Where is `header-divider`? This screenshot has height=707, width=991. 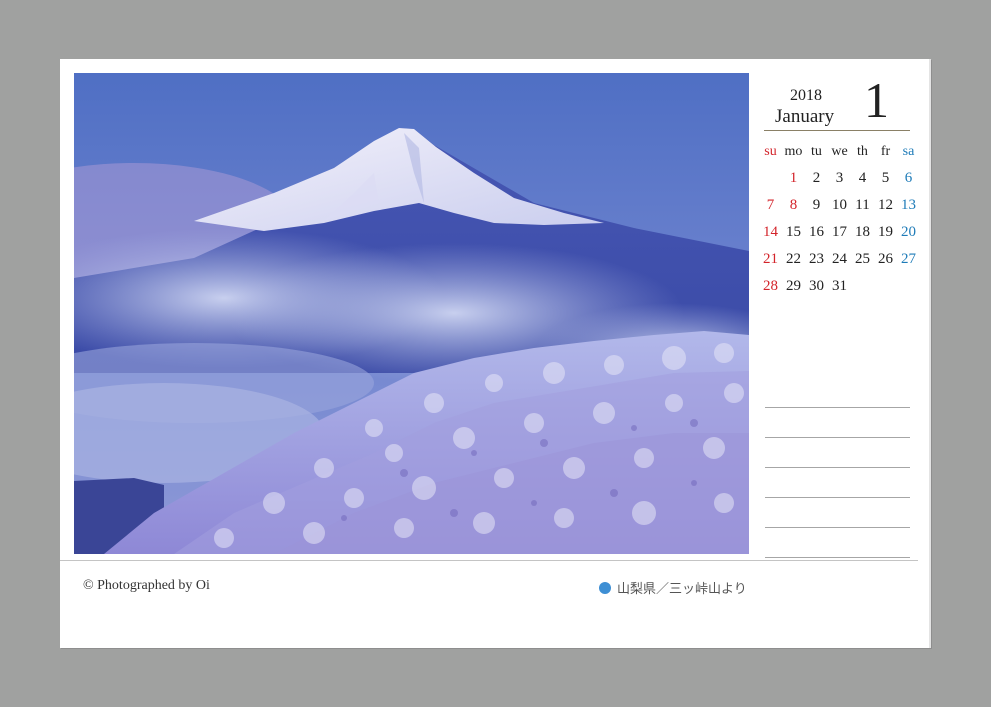
header-divider is located at coordinates (837, 130).